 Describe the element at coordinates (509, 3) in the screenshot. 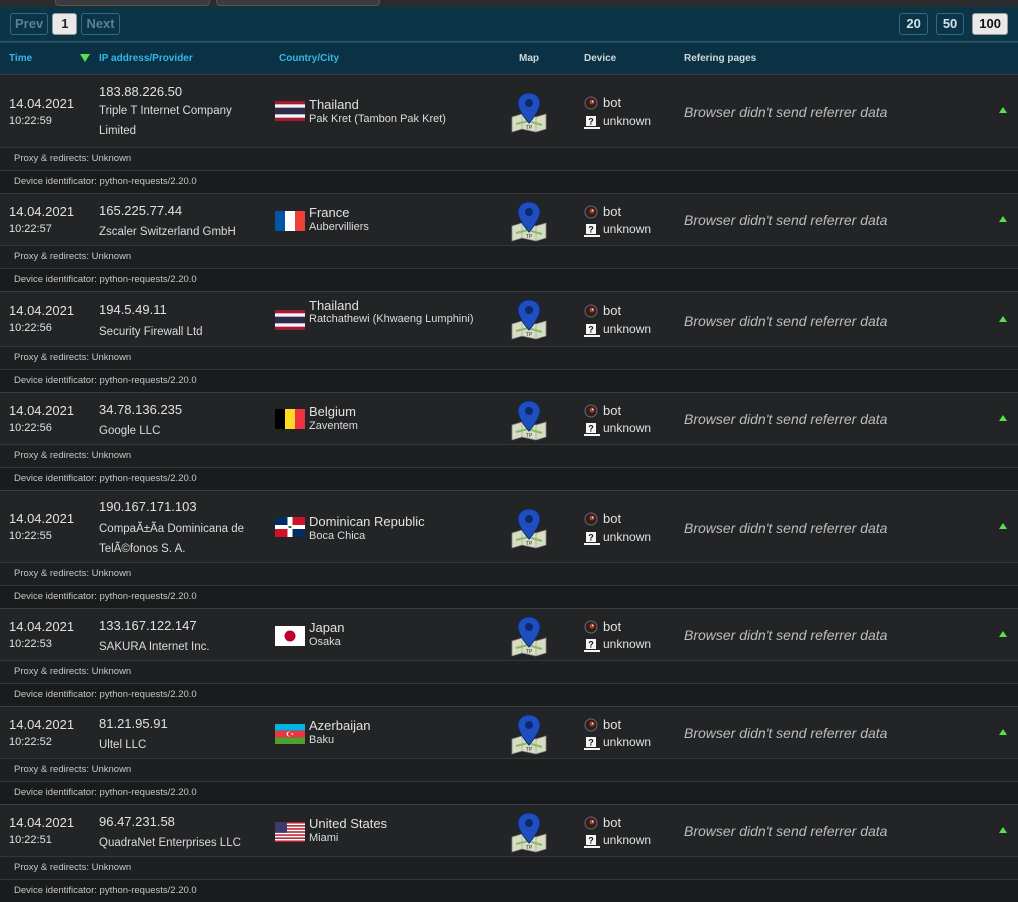

I see `top-strip` at that location.